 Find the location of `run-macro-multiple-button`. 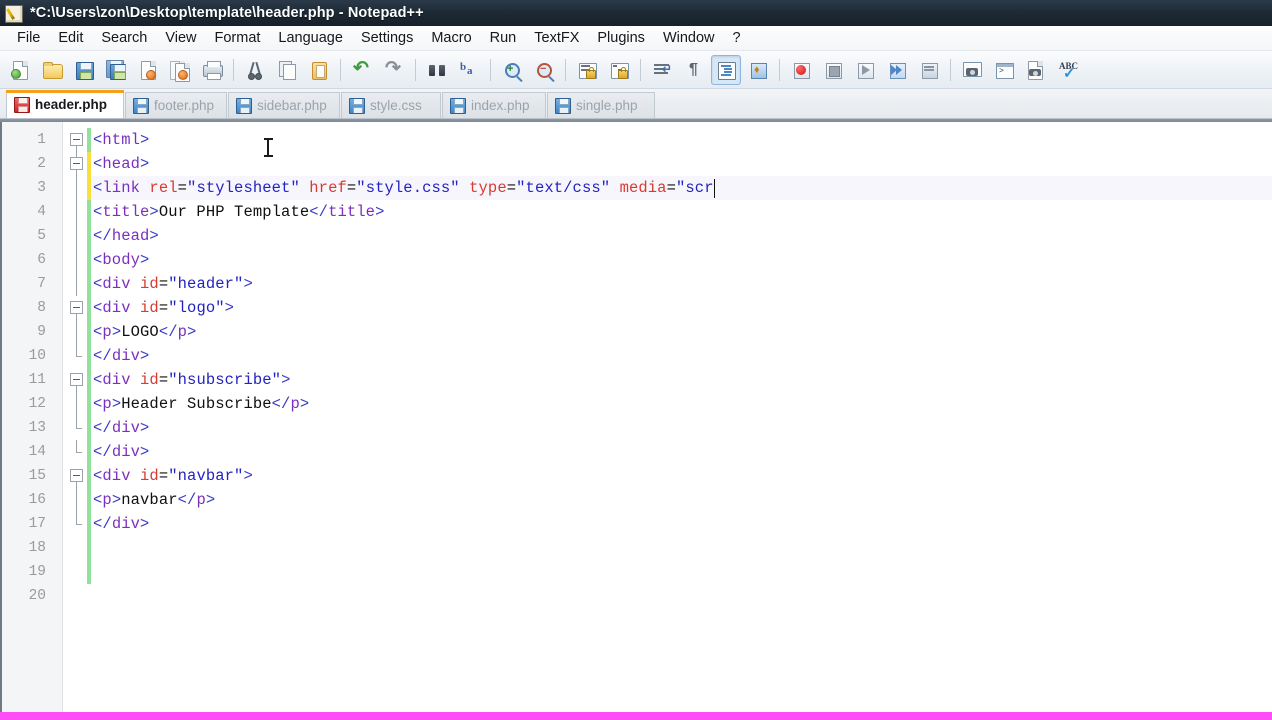

run-macro-multiple-button is located at coordinates (897, 70).